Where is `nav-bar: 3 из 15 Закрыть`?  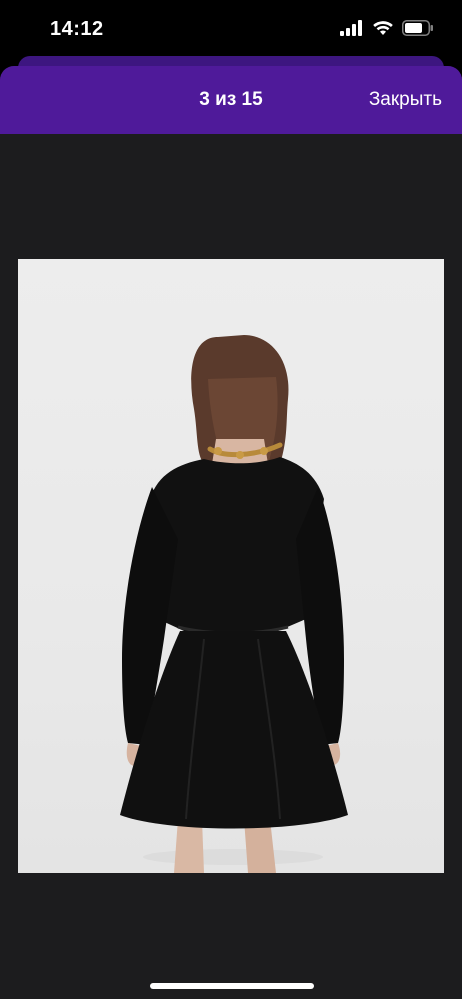
nav-bar: 3 из 15 Закрыть is located at coordinates (231, 100).